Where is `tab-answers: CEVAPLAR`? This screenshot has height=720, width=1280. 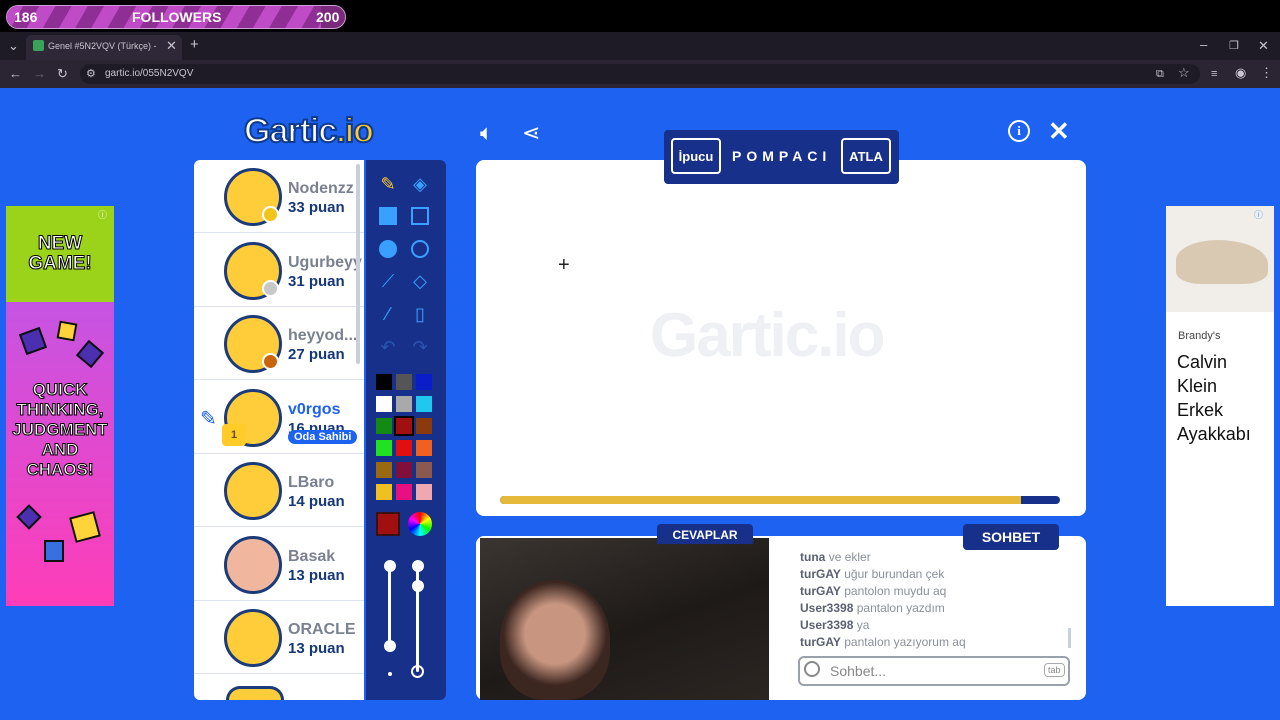
tab-answers: CEVAPLAR is located at coordinates (705, 534).